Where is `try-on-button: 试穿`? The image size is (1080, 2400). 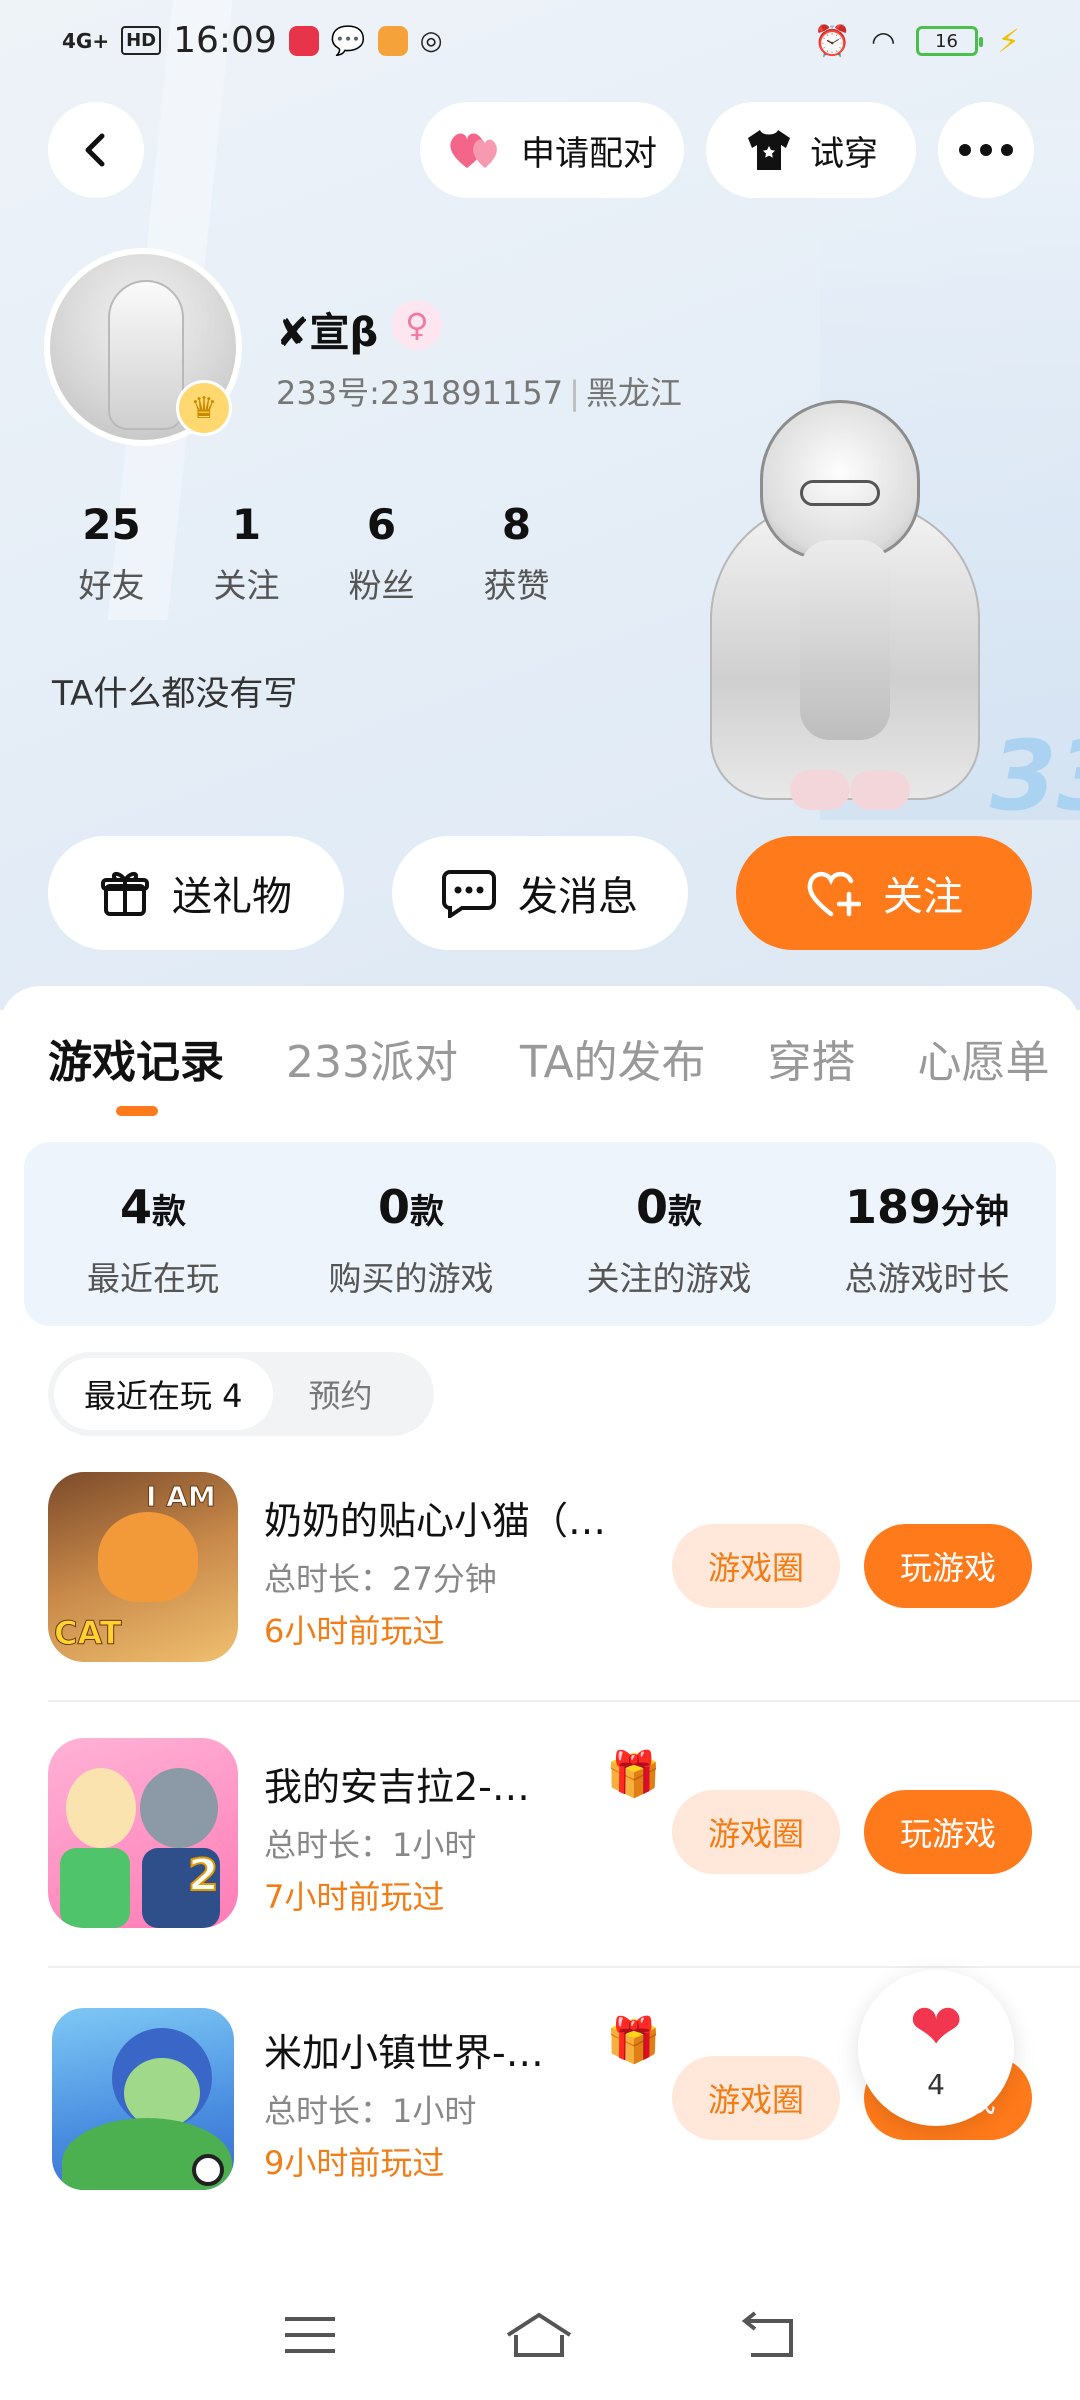 try-on-button: 试穿 is located at coordinates (811, 150).